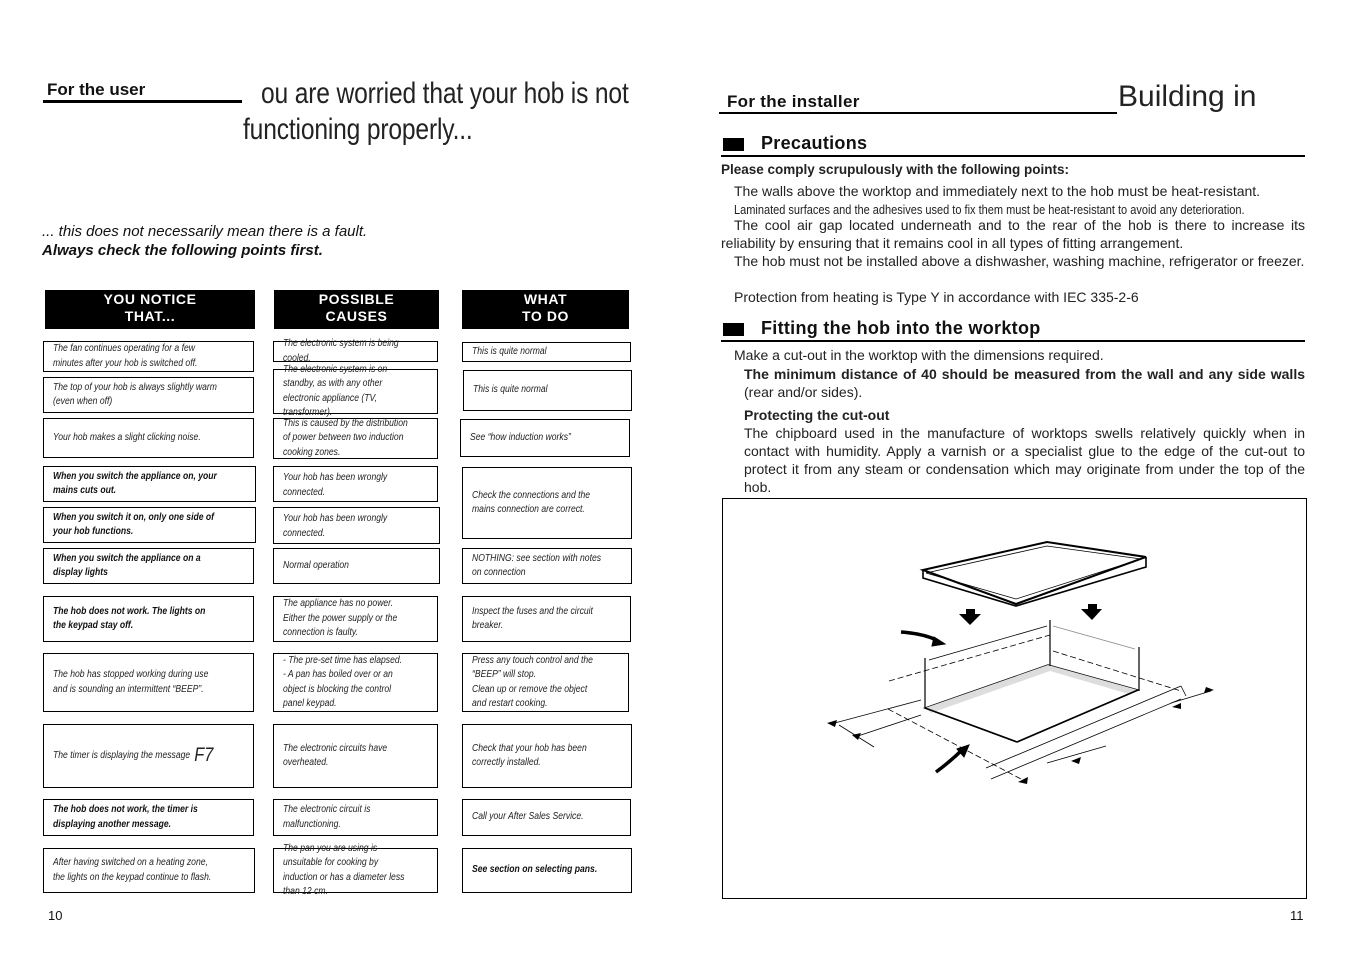 The height and width of the screenshot is (954, 1351). What do you see at coordinates (335, 526) in the screenshot?
I see `cell-text: Your hob has been wrongly connected.` at bounding box center [335, 526].